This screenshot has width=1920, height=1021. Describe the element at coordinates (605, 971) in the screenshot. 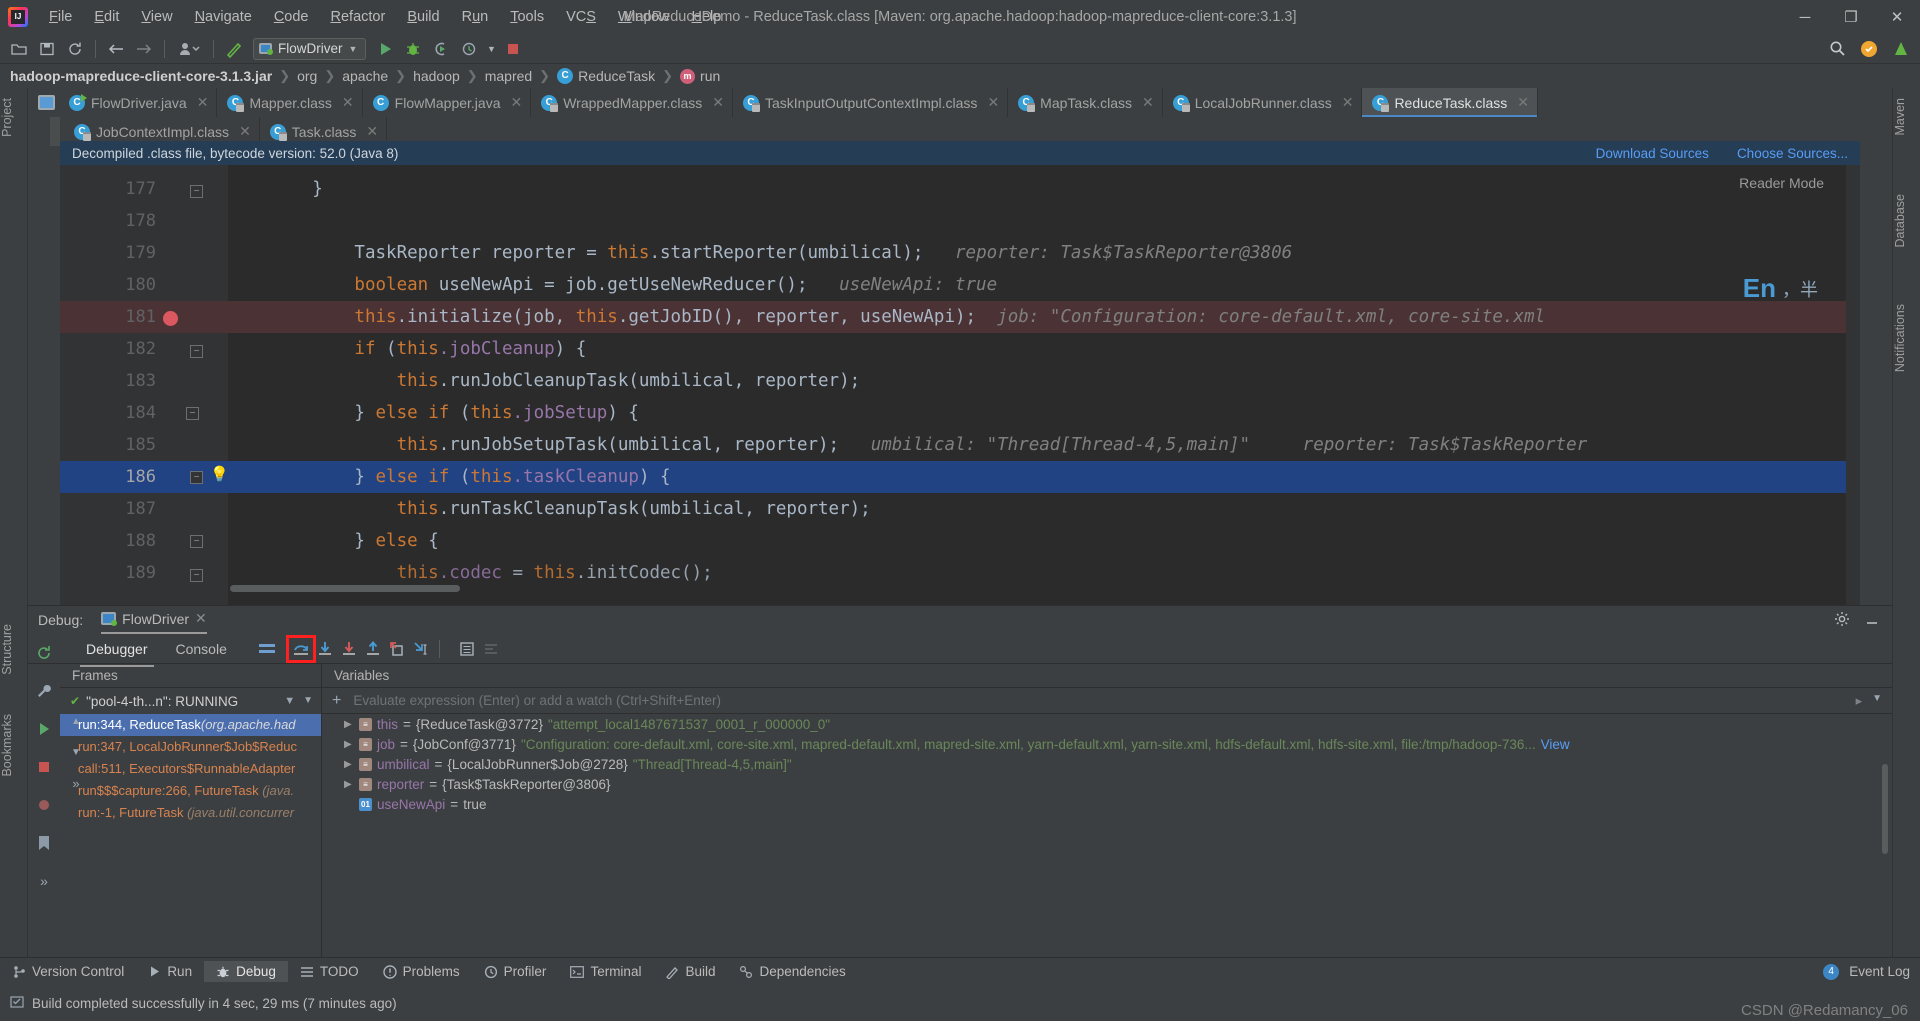

I see `toolwindow-terminal: Terminal` at that location.